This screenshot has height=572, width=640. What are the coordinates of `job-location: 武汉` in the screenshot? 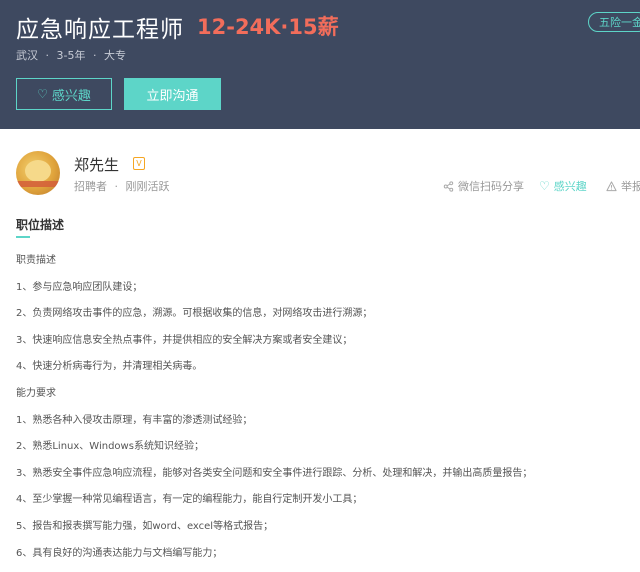 It's located at (27, 55).